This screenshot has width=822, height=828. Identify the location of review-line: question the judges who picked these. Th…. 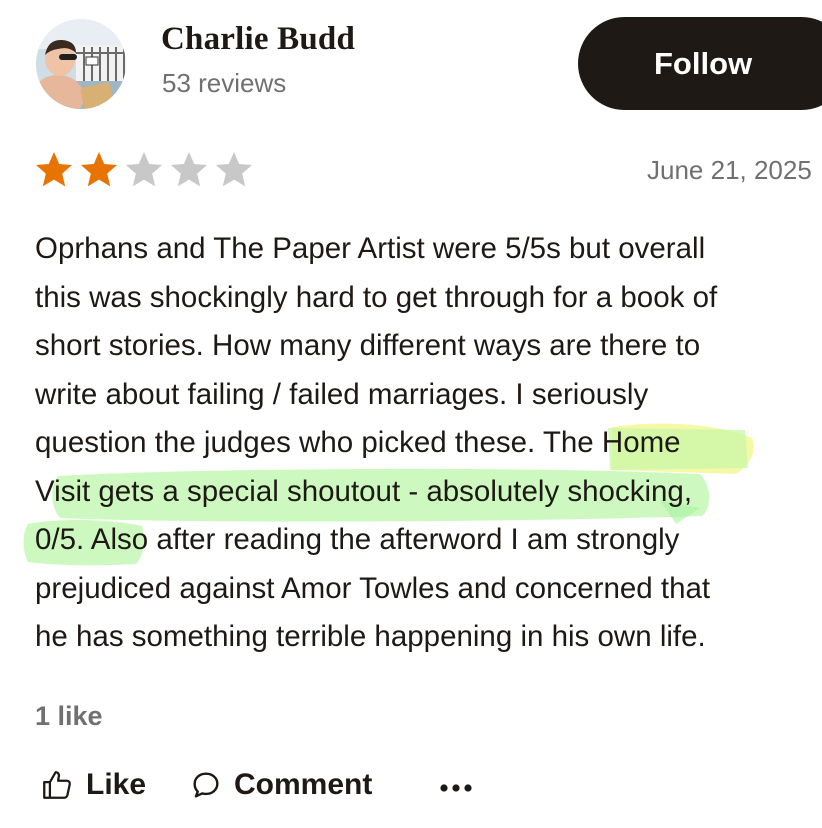
(358, 442).